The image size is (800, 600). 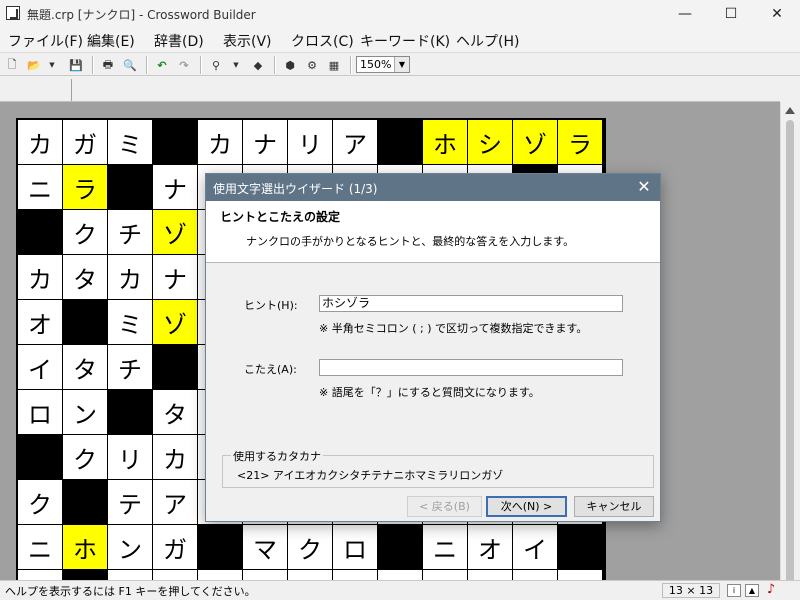 What do you see at coordinates (383, 64) in the screenshot?
I see `zoom-select: 150% ▼` at bounding box center [383, 64].